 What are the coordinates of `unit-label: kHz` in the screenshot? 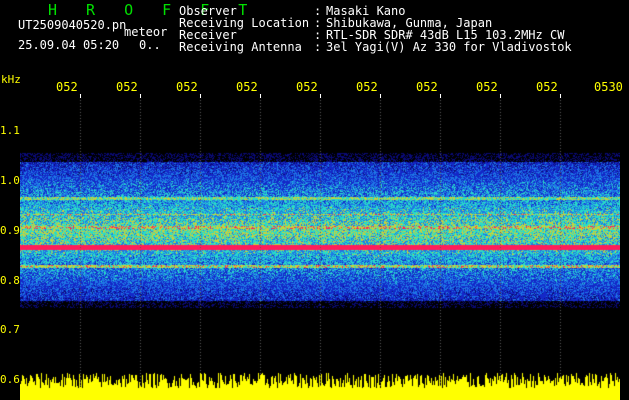 It's located at (11, 79).